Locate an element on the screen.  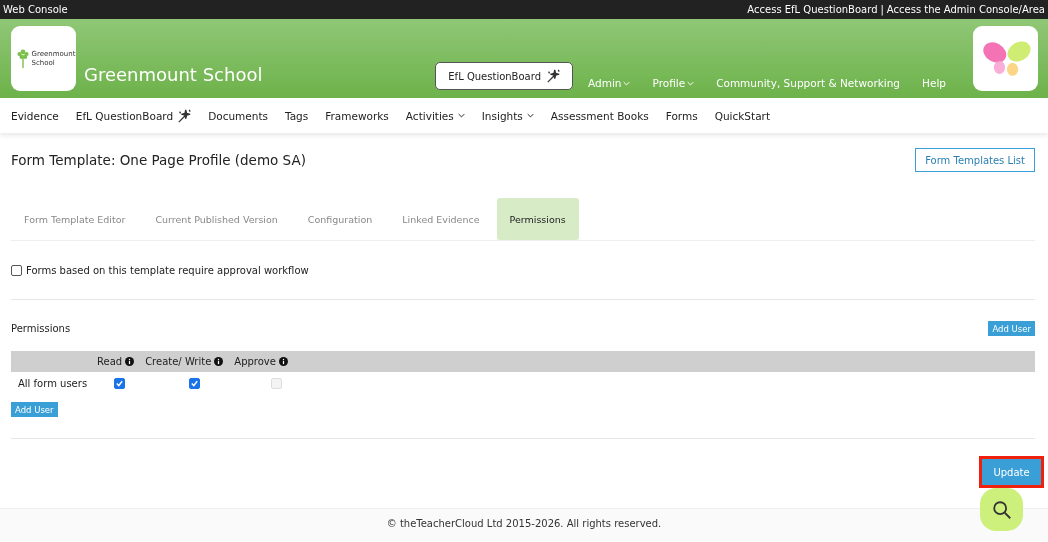
top-link: Access EfL QuestionBoard is located at coordinates (812, 9).